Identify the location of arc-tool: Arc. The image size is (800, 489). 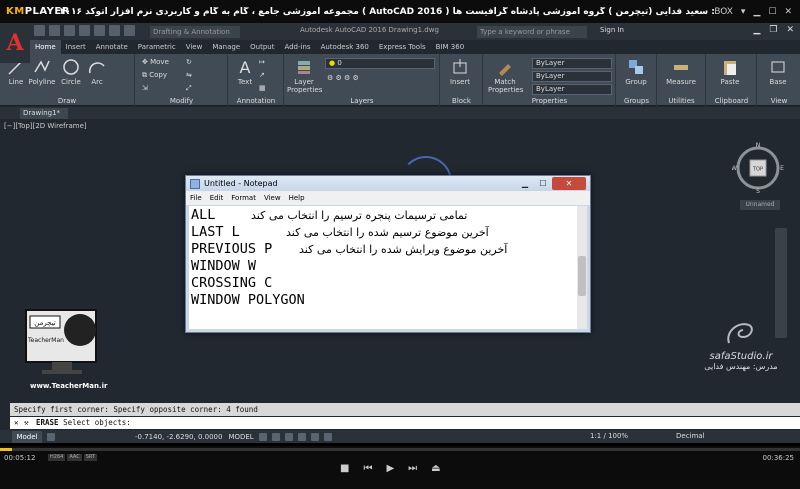
(97, 72).